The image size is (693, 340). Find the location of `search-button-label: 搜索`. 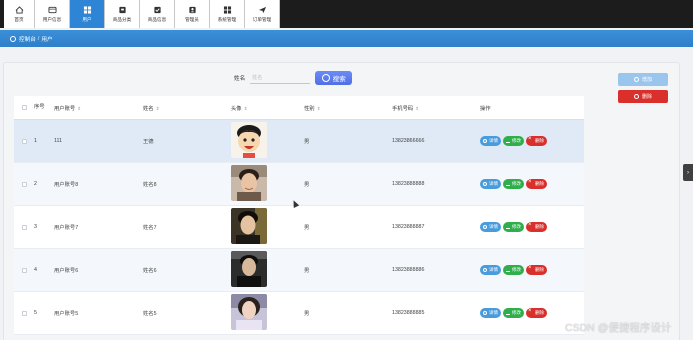

search-button-label: 搜索 is located at coordinates (339, 79).